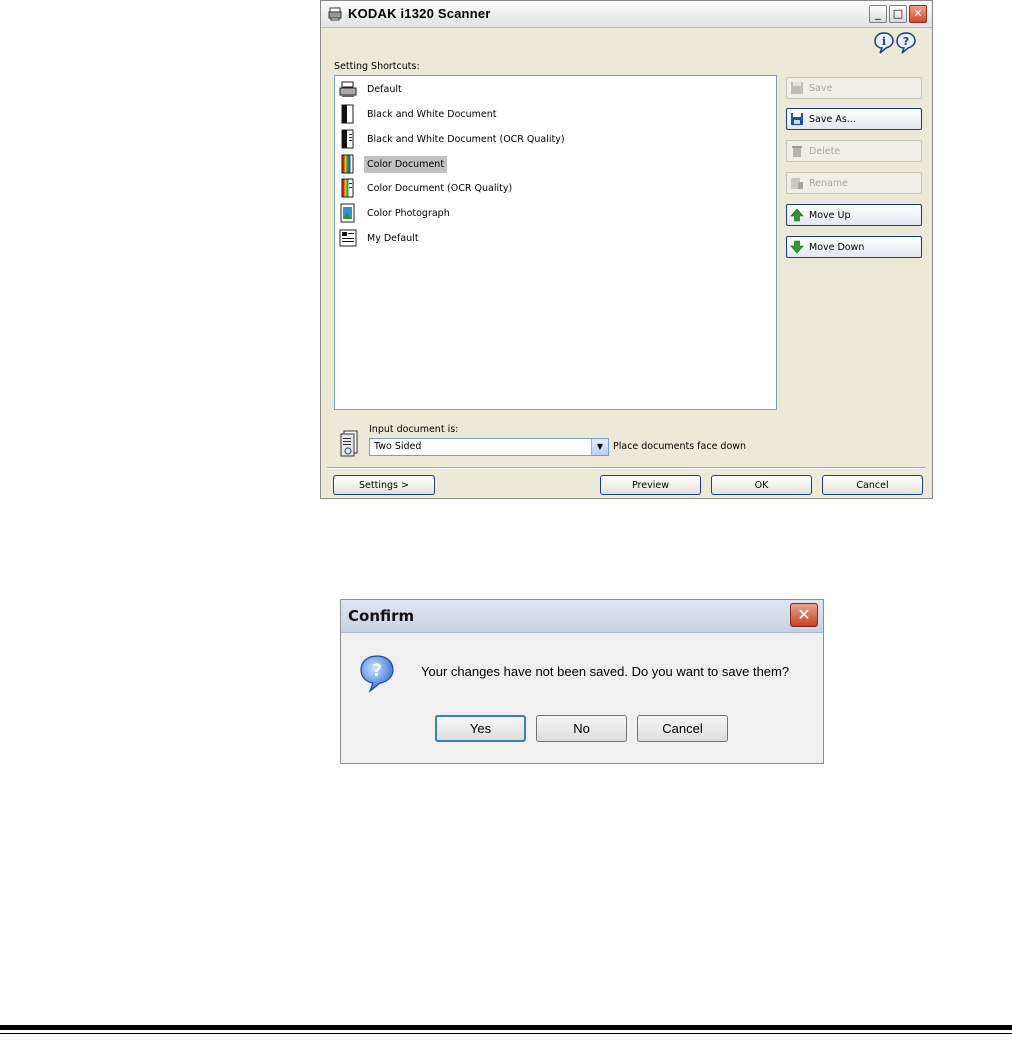 The height and width of the screenshot is (1043, 1012). I want to click on bw-document-icon, so click(347, 114).